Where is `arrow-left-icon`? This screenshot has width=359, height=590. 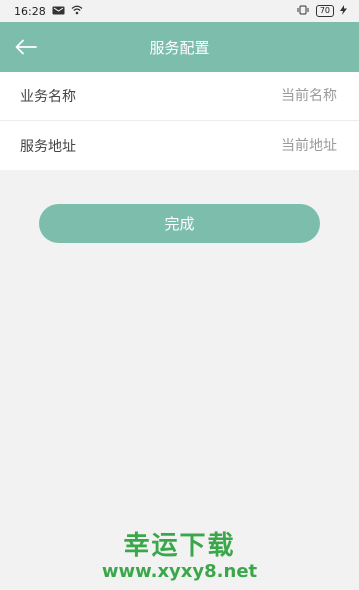 arrow-left-icon is located at coordinates (26, 47).